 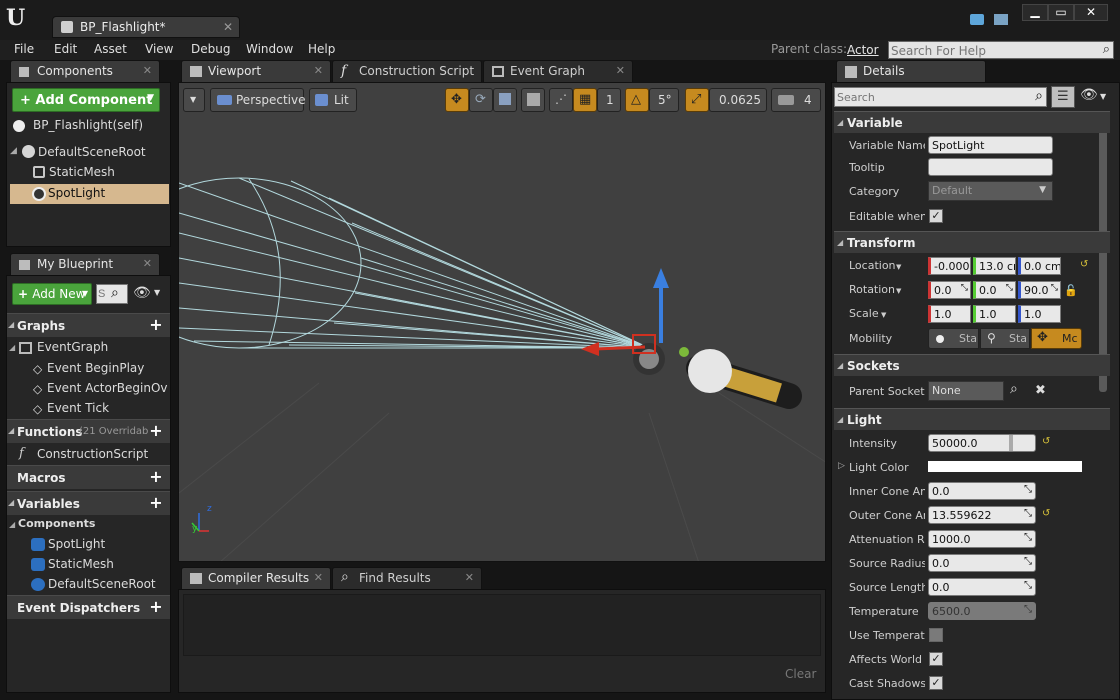 I want to click on variable-item-defaultsceneroot: DefaultSceneRoot, so click(x=102, y=584).